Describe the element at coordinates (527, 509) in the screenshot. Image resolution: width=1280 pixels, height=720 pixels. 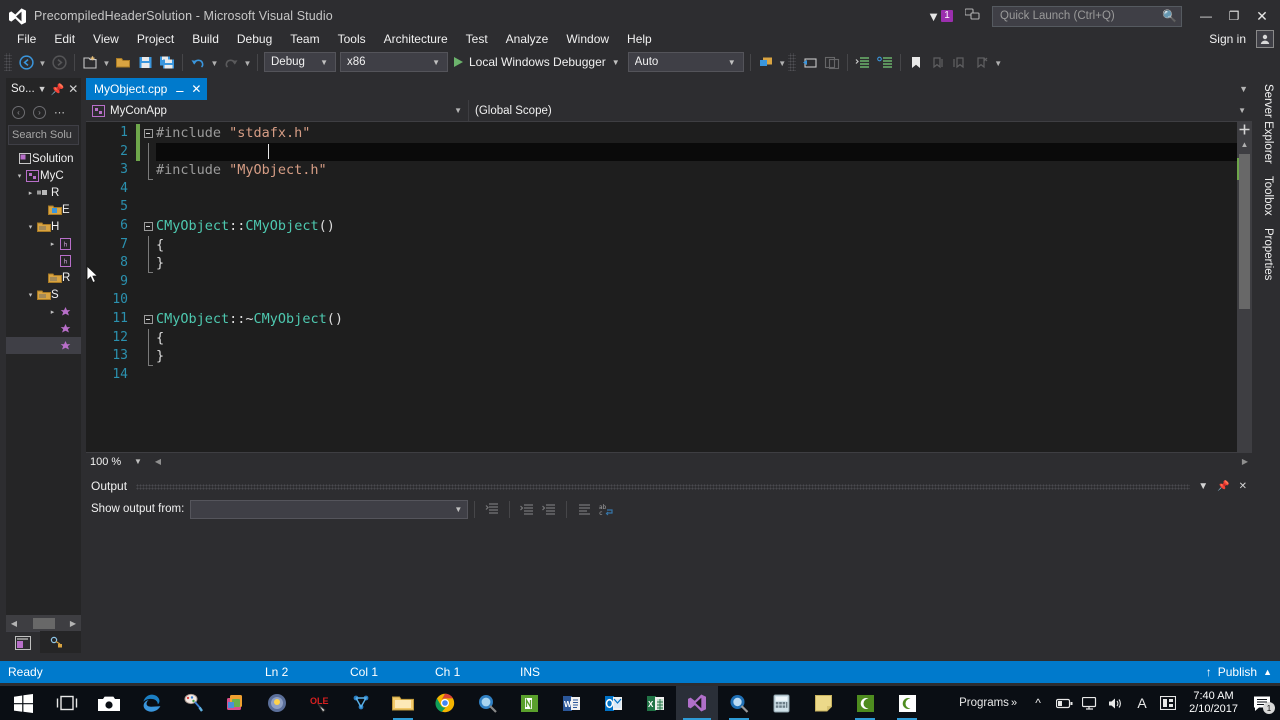
I see `go-to-message-icon` at that location.